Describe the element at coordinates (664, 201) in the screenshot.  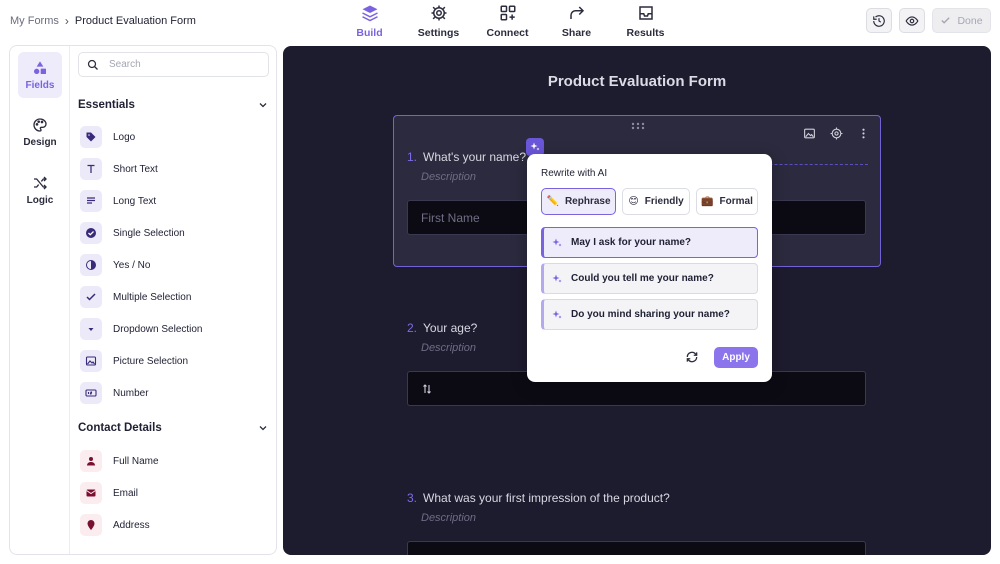
I see `tone-friendly-label: Friendly` at that location.